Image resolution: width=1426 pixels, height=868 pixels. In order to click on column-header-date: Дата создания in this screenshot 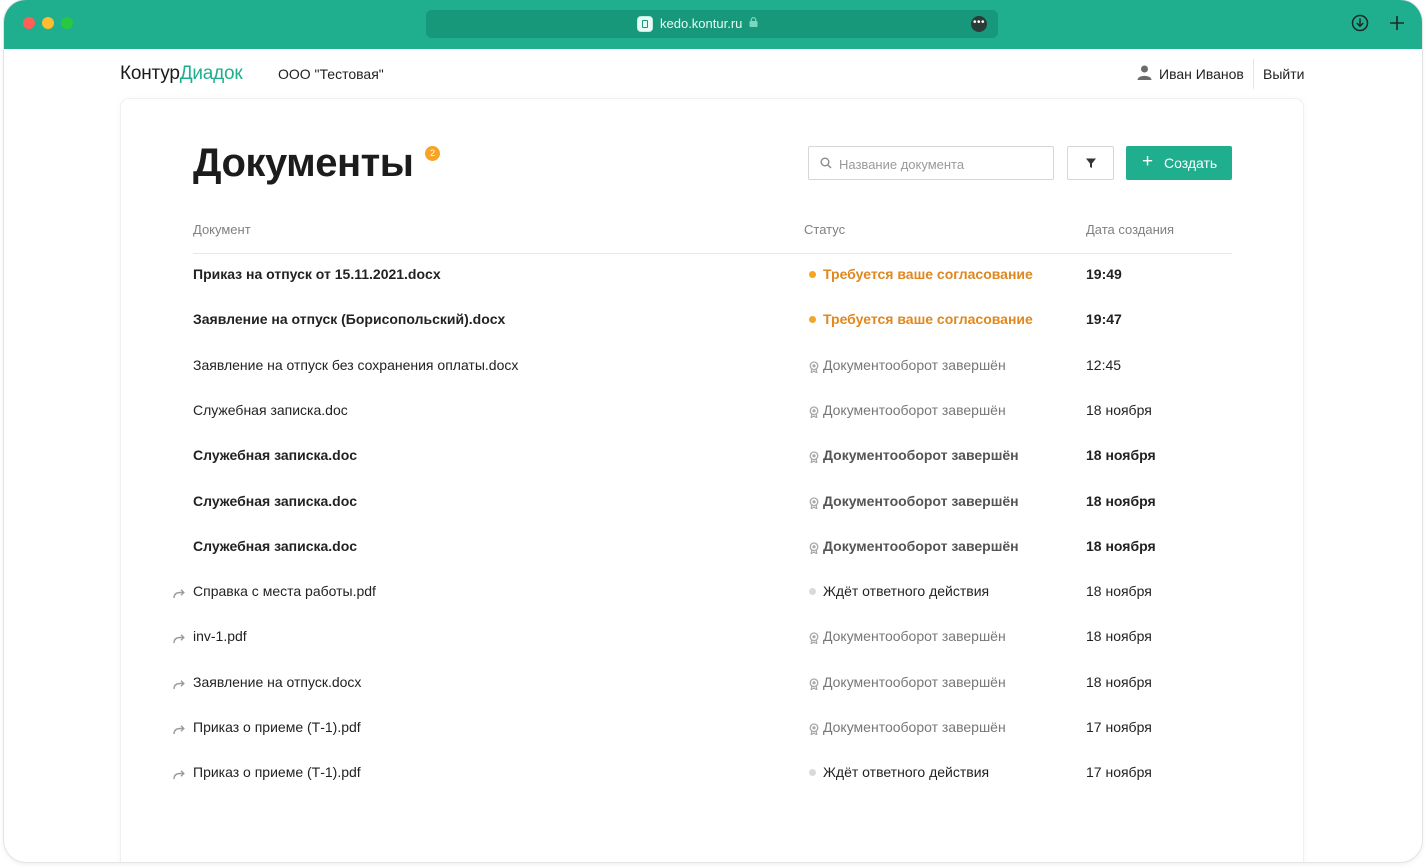, I will do `click(1130, 229)`.